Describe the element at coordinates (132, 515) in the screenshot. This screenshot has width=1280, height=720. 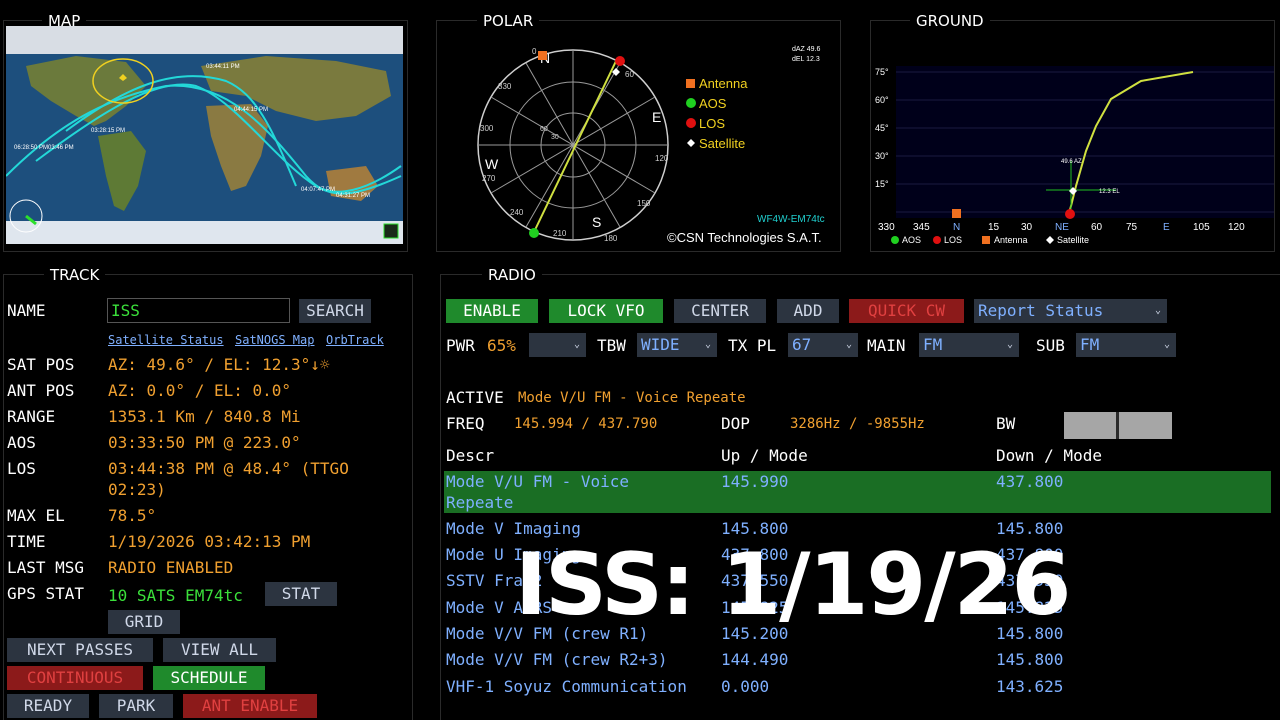
I see `max-el-value: 78.5°` at that location.